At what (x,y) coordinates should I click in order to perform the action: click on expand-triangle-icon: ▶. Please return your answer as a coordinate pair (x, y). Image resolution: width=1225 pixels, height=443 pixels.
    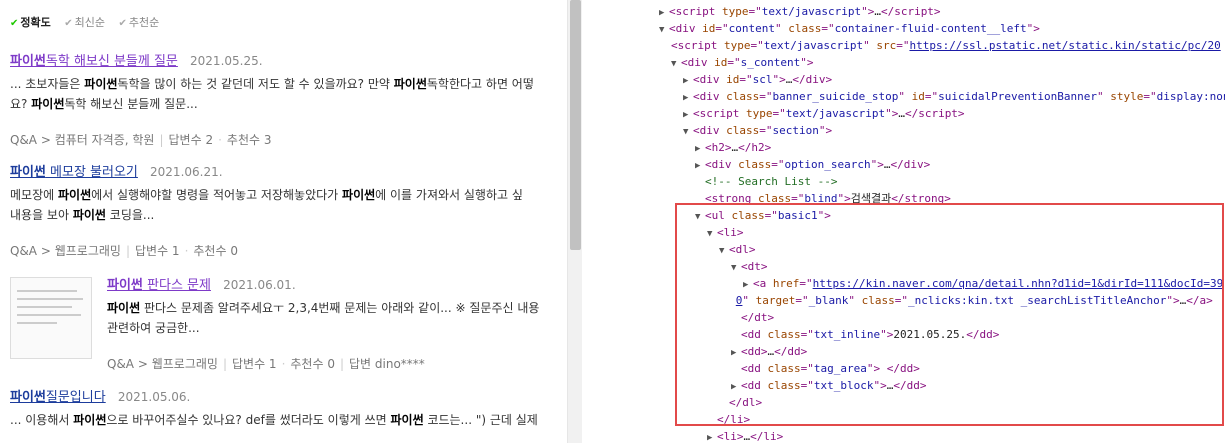
    Looking at the image, I should click on (712, 436).